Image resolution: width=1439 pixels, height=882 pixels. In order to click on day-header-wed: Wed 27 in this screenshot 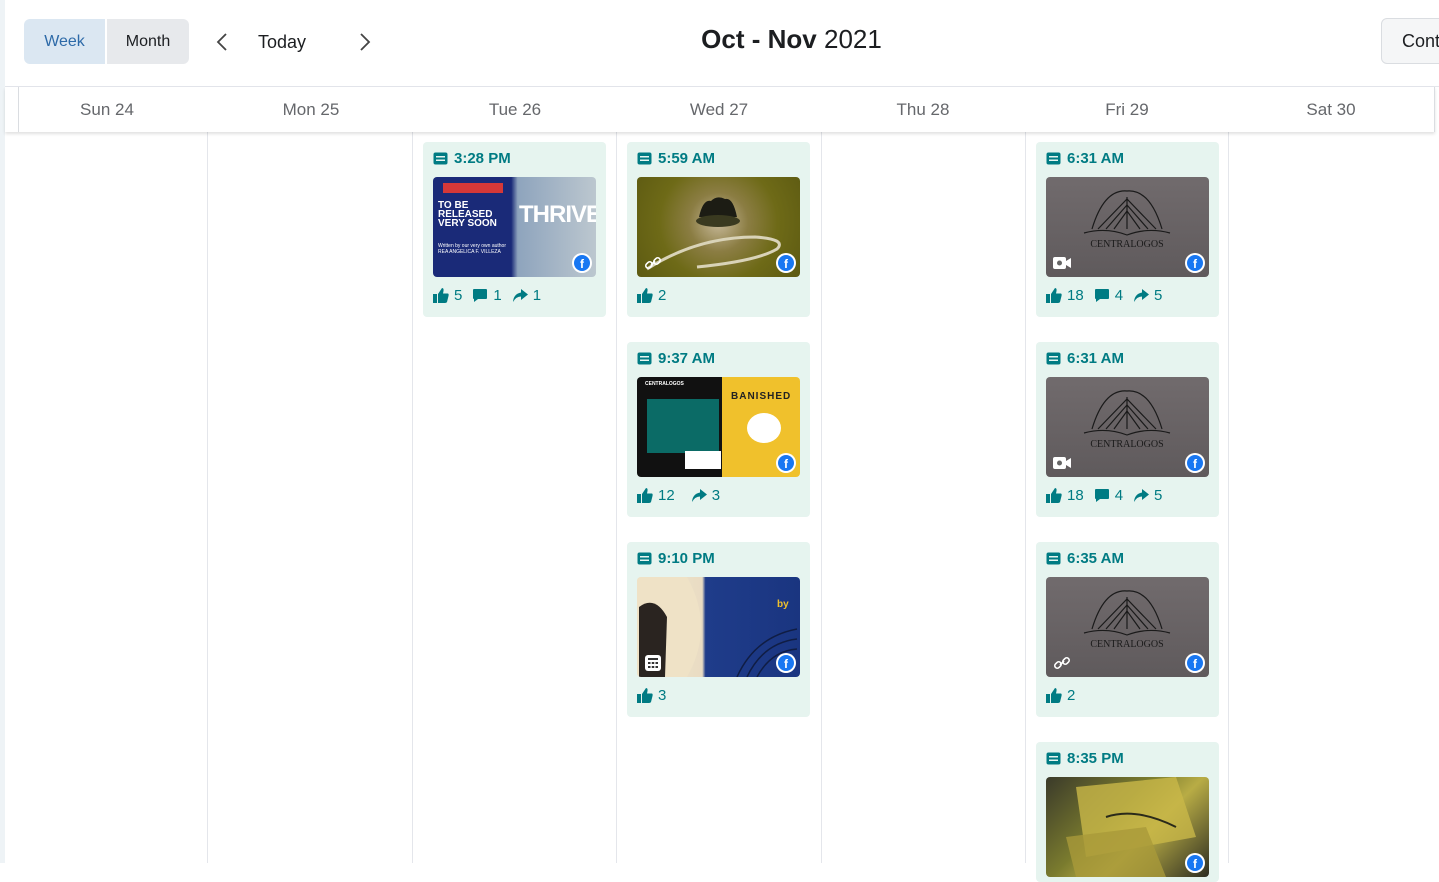, I will do `click(719, 109)`.